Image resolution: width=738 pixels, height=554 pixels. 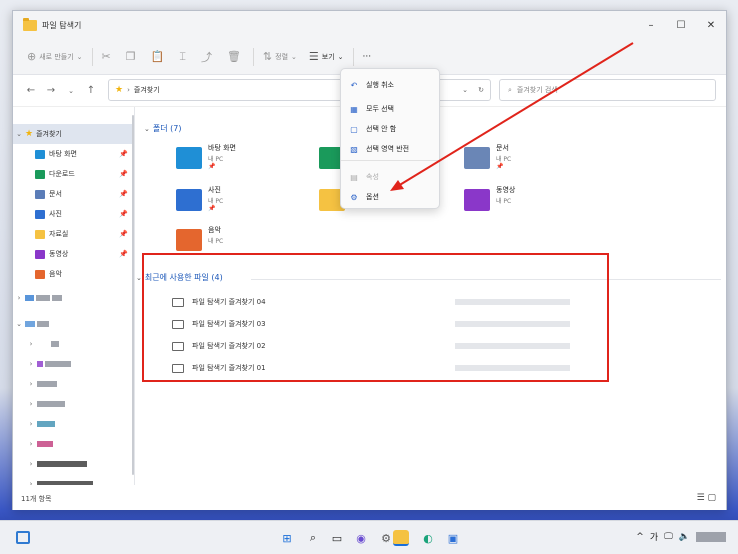 What do you see at coordinates (40, 174) in the screenshot?
I see `download-icon` at bounding box center [40, 174].